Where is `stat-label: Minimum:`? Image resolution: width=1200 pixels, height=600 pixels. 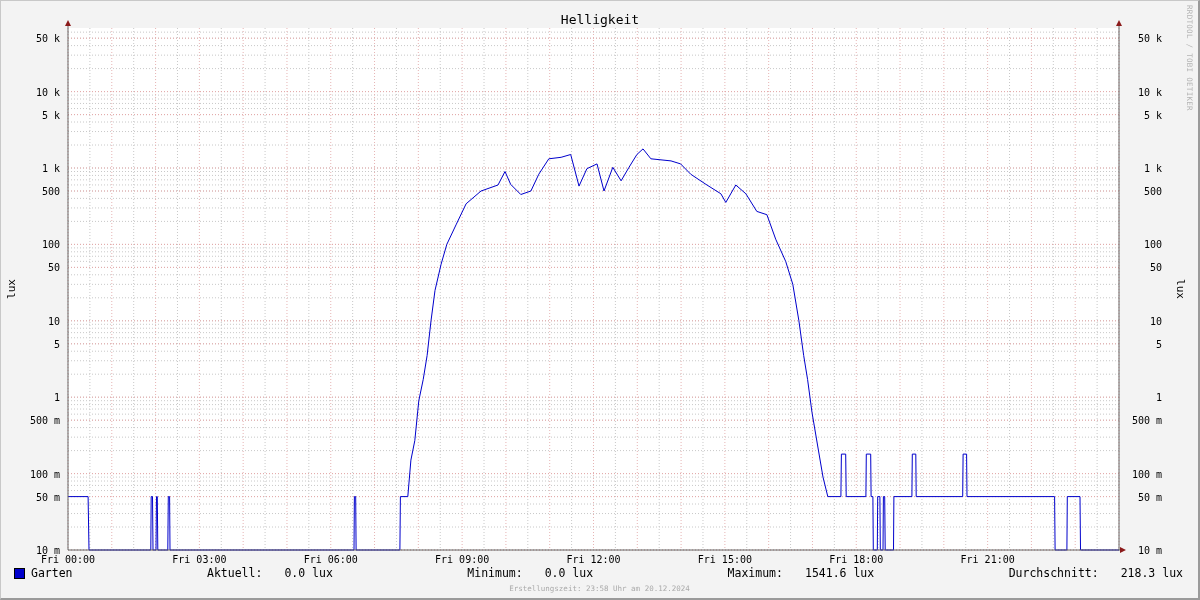
stat-label: Minimum: is located at coordinates (495, 573).